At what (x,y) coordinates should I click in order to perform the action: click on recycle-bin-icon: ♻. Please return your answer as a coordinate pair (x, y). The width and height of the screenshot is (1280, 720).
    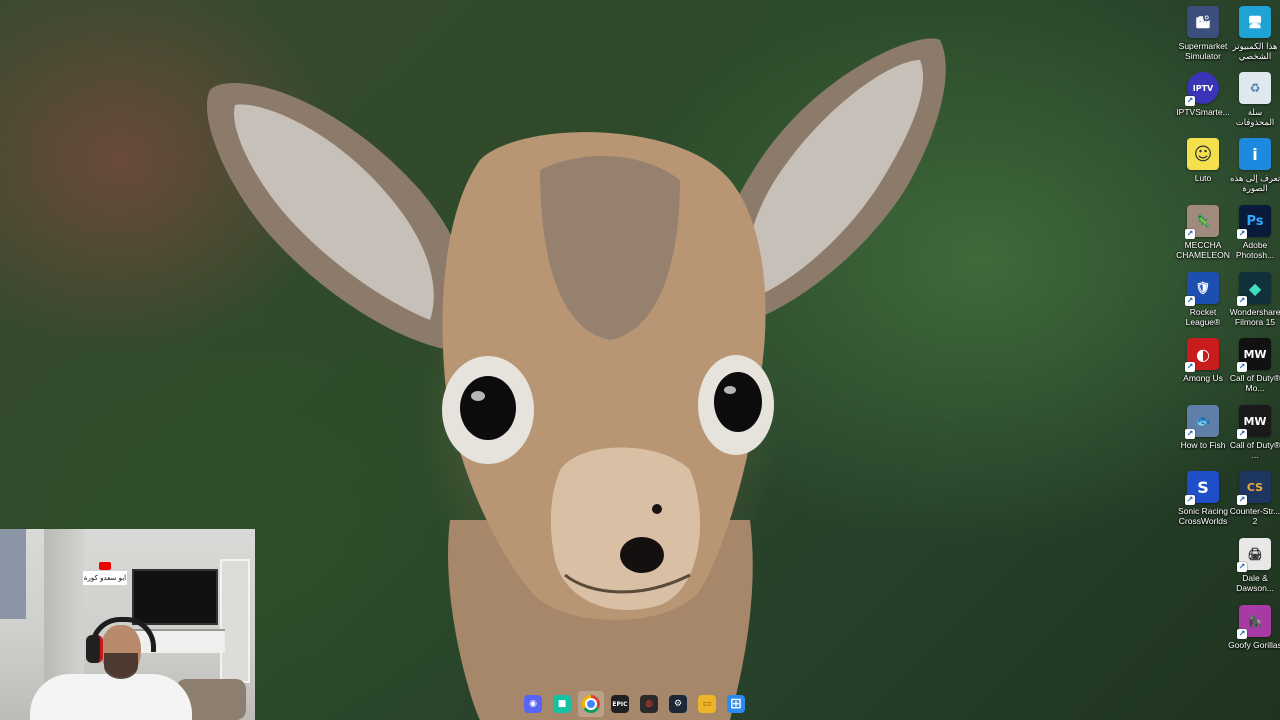
    Looking at the image, I should click on (1255, 88).